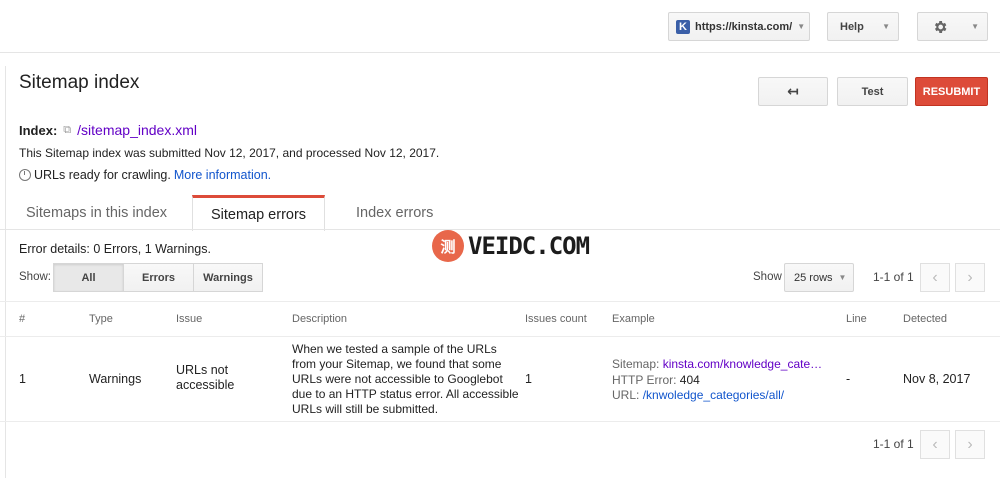 This screenshot has width=1000, height=493. I want to click on tab-sitemaps-in-index: Sitemaps in this index, so click(96, 213).